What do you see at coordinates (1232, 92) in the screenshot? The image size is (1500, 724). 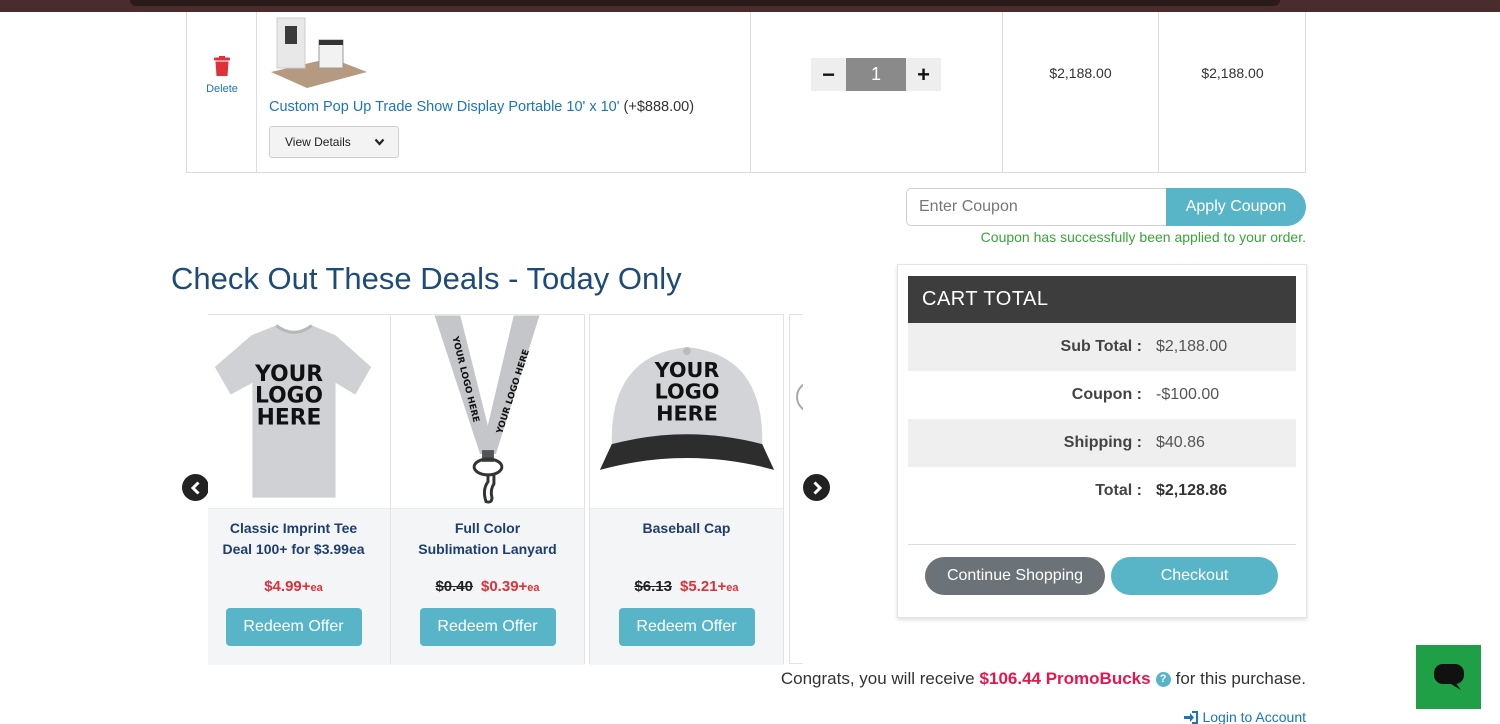 I see `line-total-cell: $2,188.00` at bounding box center [1232, 92].